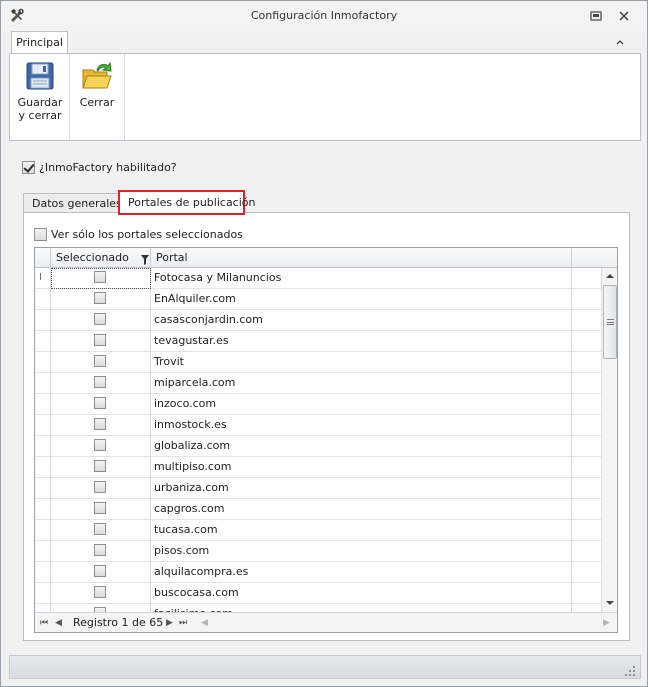 This screenshot has width=648, height=687. I want to click on scrollbar-thumb, so click(610, 322).